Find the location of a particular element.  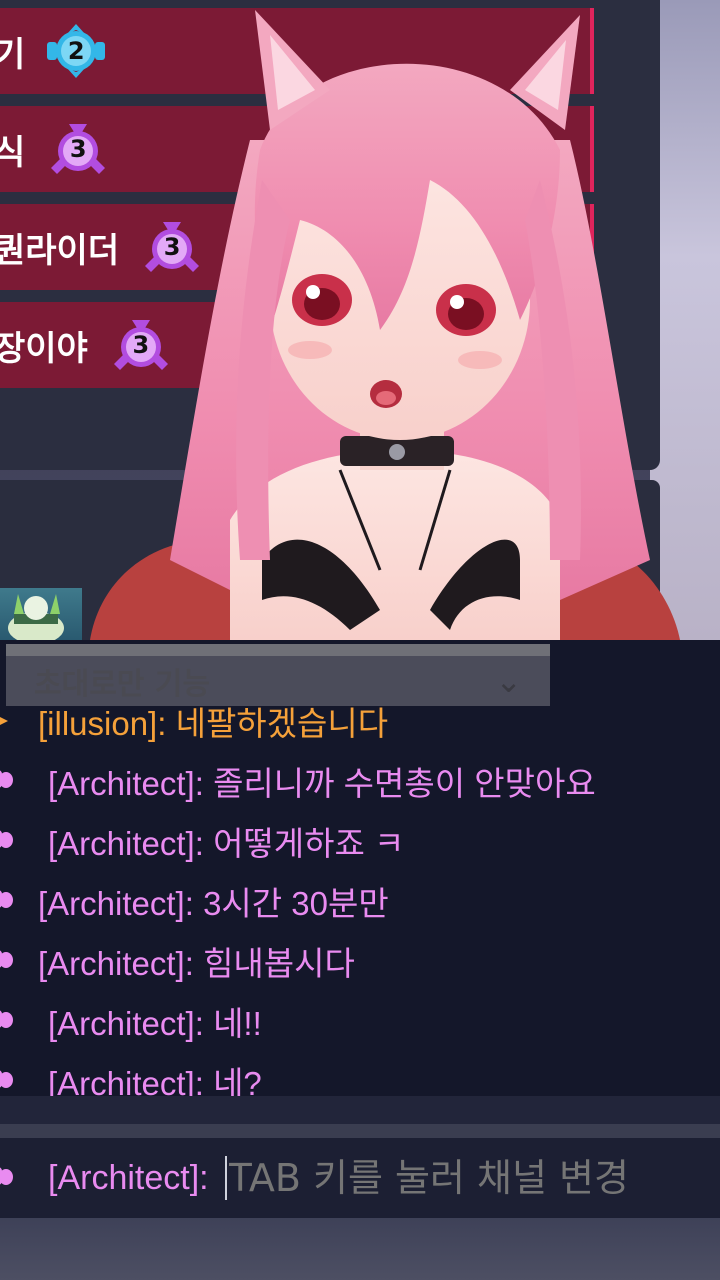

footer-bar is located at coordinates (360, 1249).